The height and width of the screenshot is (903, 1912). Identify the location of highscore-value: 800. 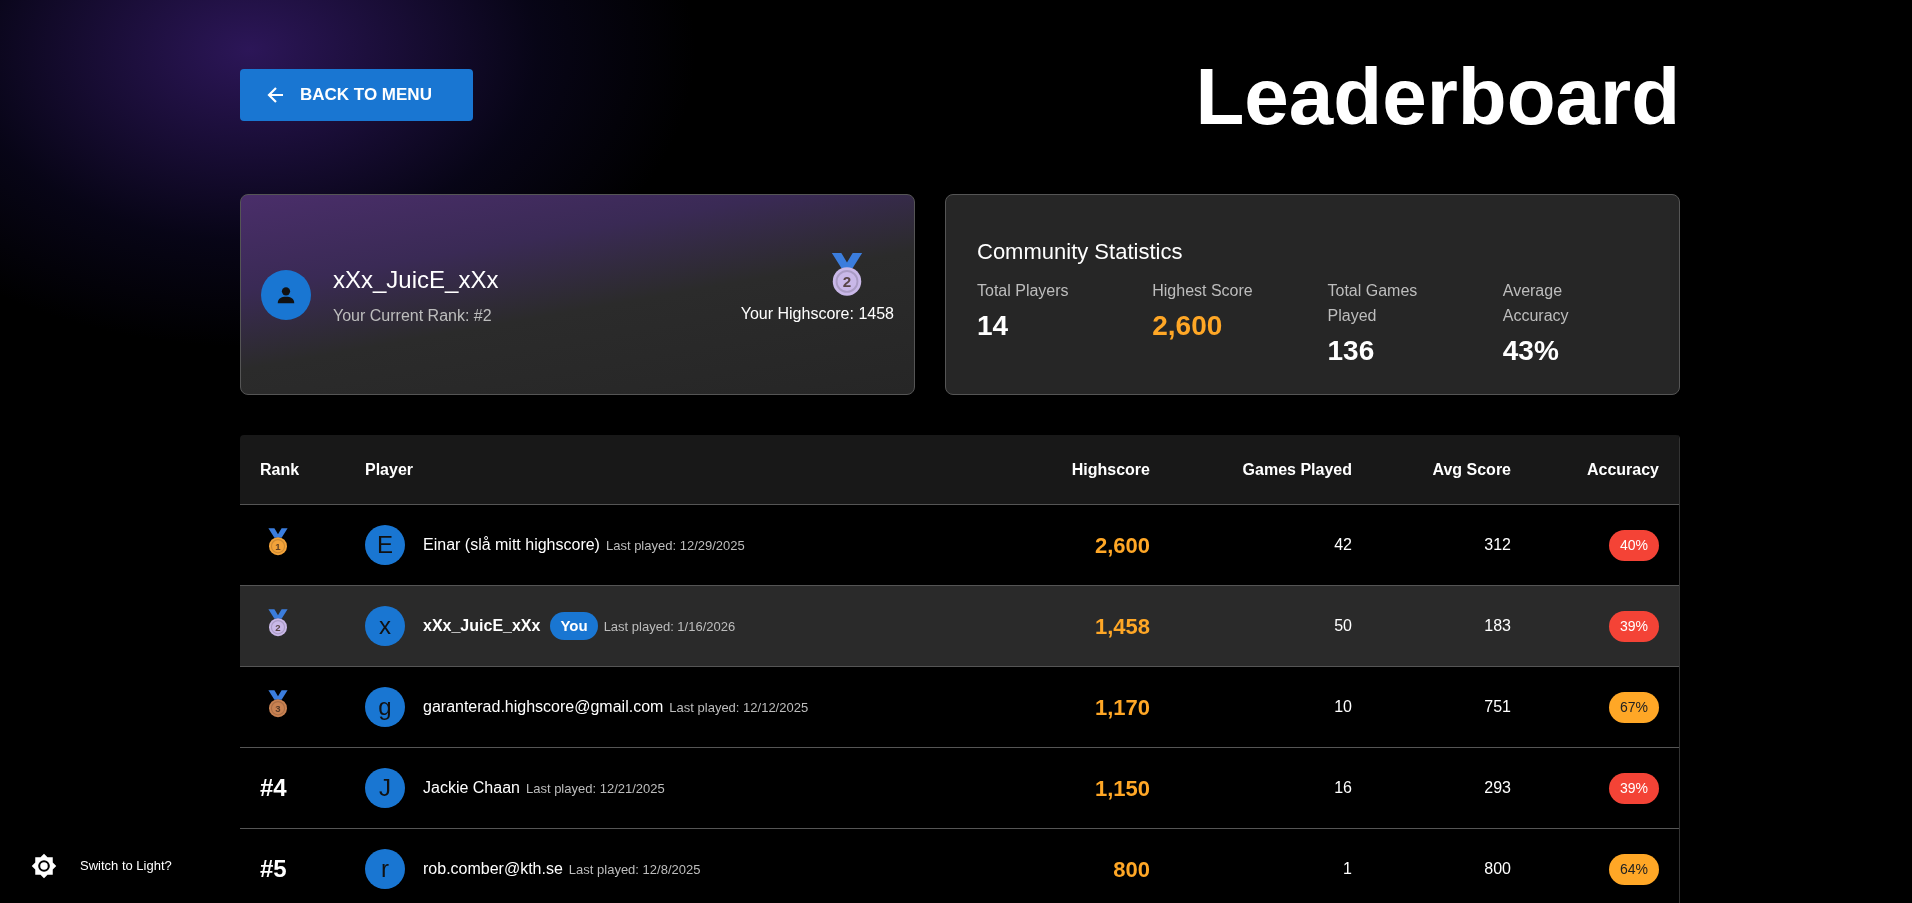
(1131, 869).